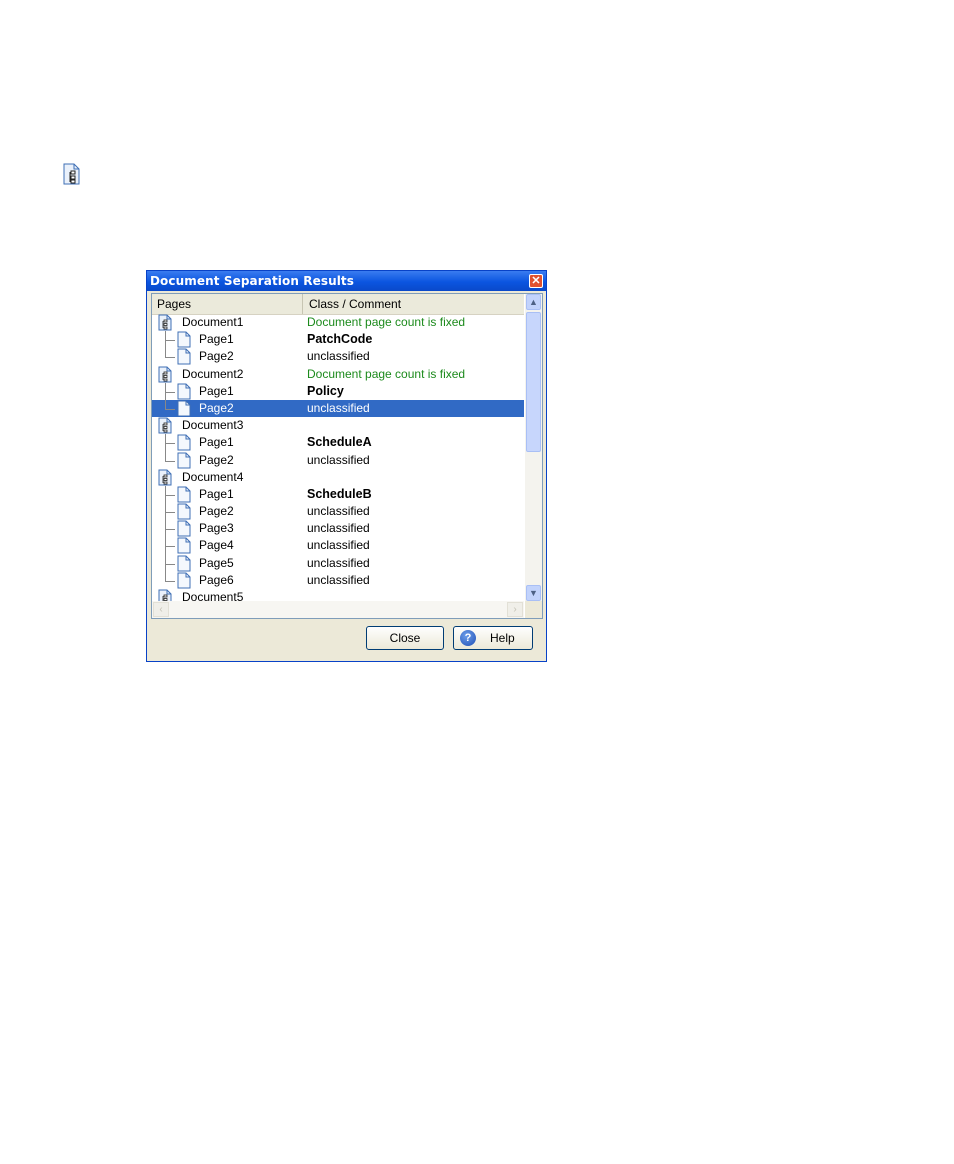 The height and width of the screenshot is (1164, 954). I want to click on help-button: ? Help, so click(493, 638).